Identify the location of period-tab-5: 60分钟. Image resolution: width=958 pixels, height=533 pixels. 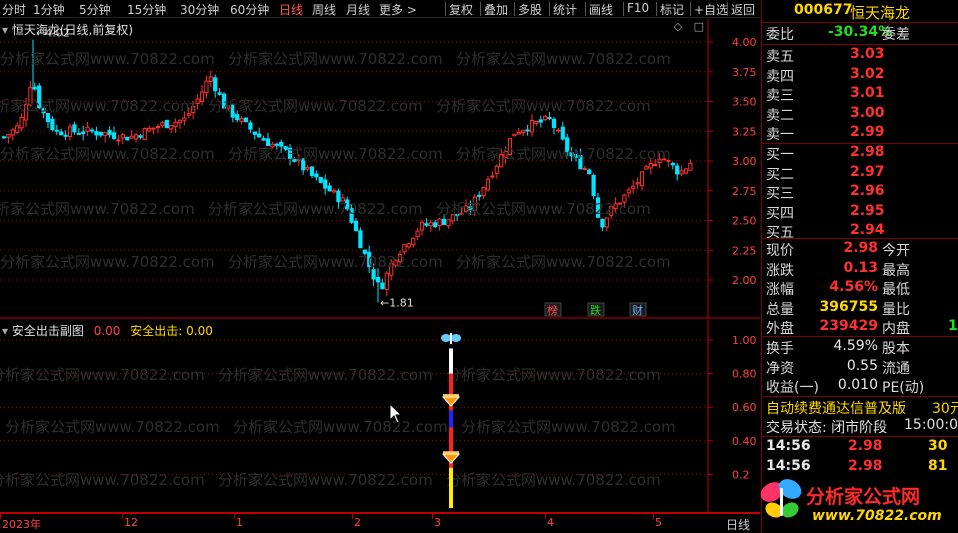
(249, 9).